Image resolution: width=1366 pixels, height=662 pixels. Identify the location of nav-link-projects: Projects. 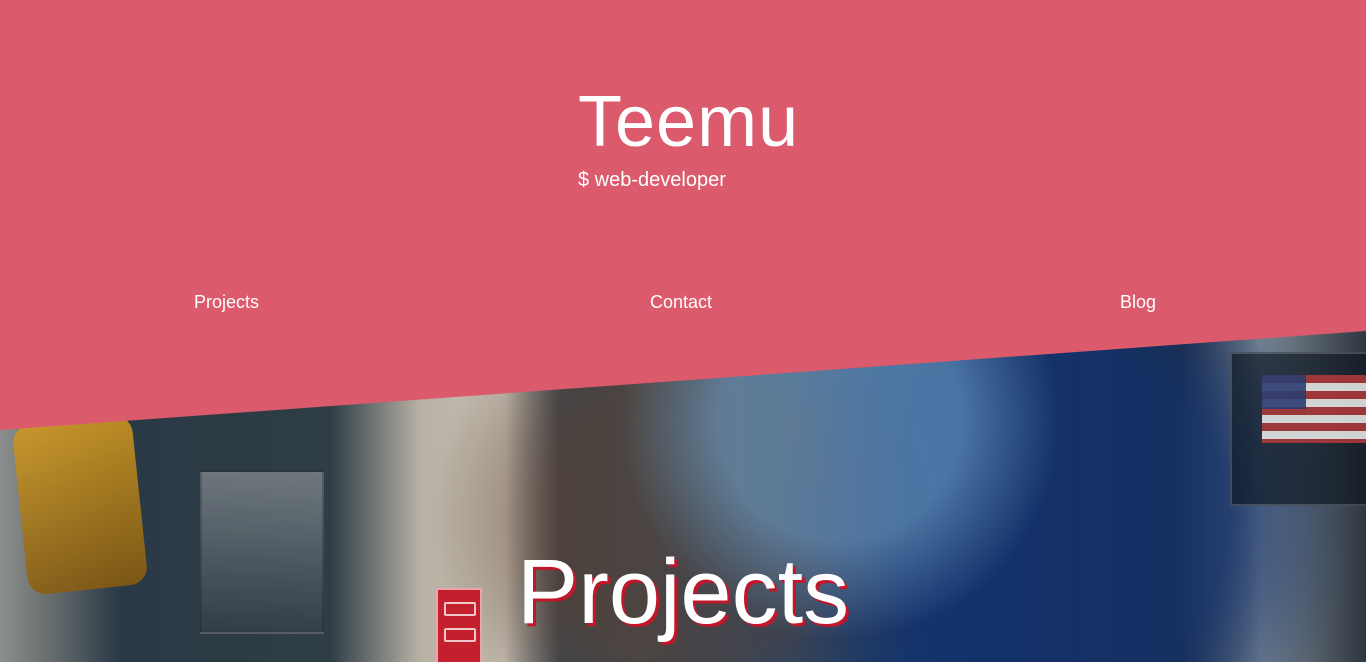
(226, 302).